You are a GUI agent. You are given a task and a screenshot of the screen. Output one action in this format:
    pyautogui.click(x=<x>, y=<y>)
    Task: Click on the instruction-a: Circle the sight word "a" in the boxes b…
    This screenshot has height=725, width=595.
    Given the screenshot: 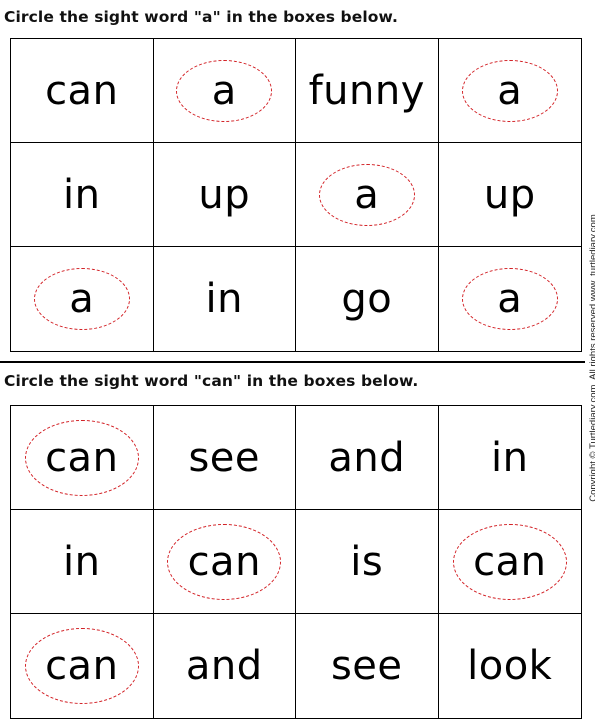 What is the action you would take?
    pyautogui.click(x=201, y=17)
    